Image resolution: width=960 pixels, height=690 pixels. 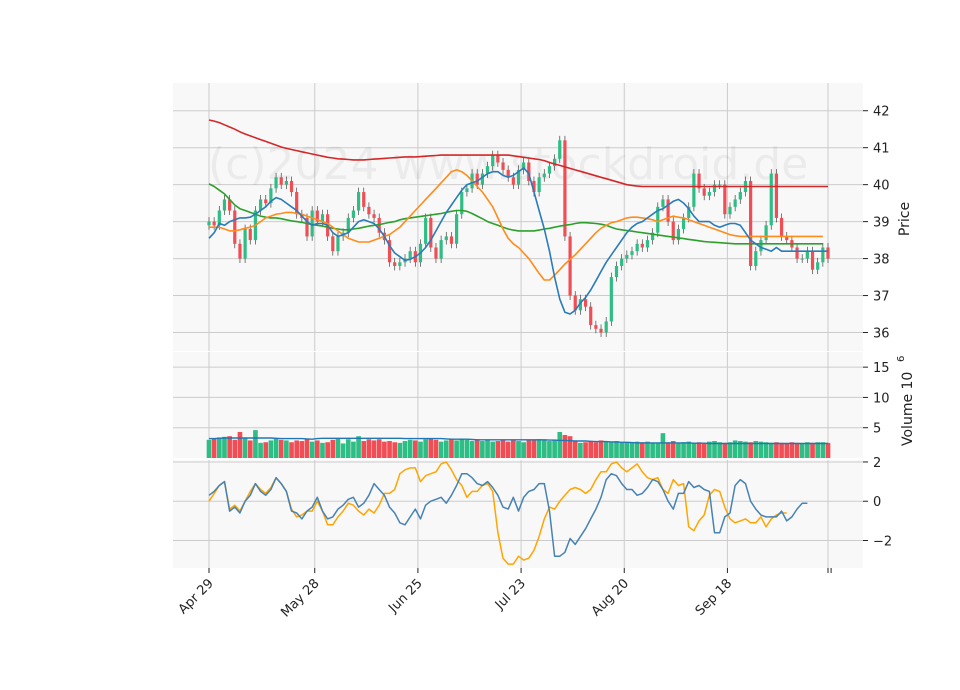 What do you see at coordinates (714, 597) in the screenshot?
I see `x-tick-label: Sep 18` at bounding box center [714, 597].